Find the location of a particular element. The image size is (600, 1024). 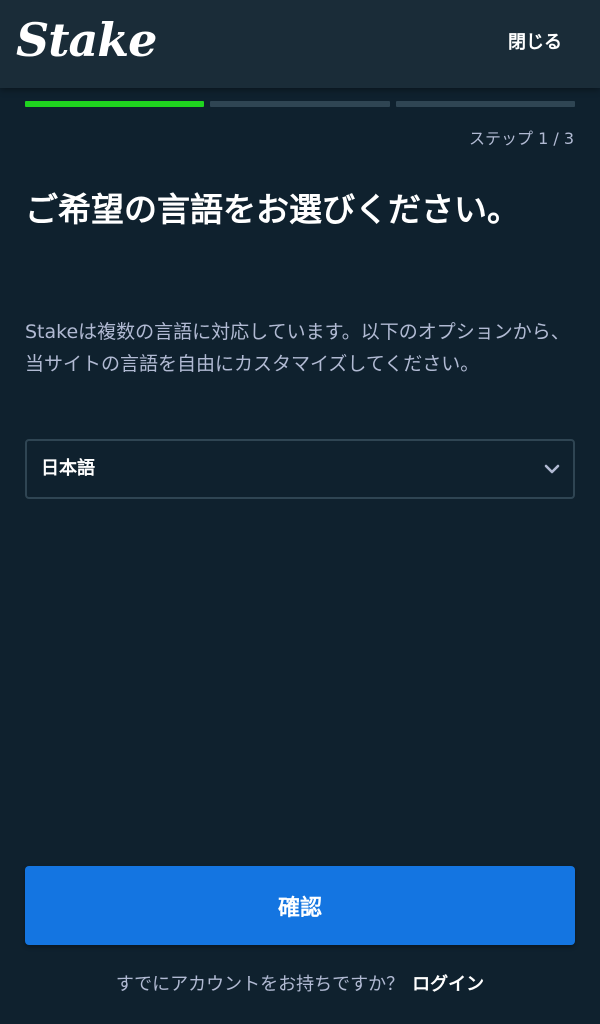

step-indicator: ステップ 1 / 3 is located at coordinates (521, 138).